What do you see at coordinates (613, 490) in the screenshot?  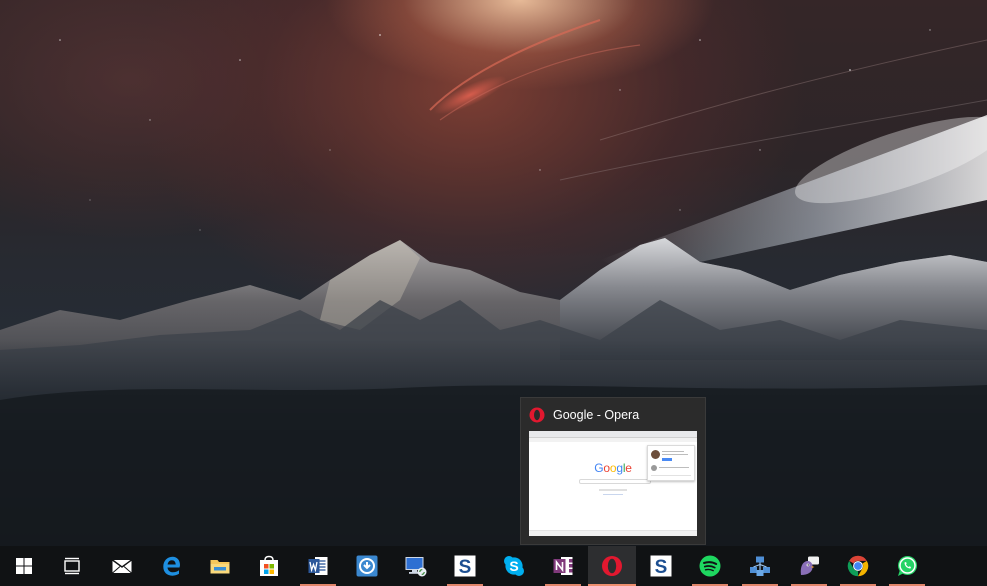 I see `thumb-search-buttons` at bounding box center [613, 490].